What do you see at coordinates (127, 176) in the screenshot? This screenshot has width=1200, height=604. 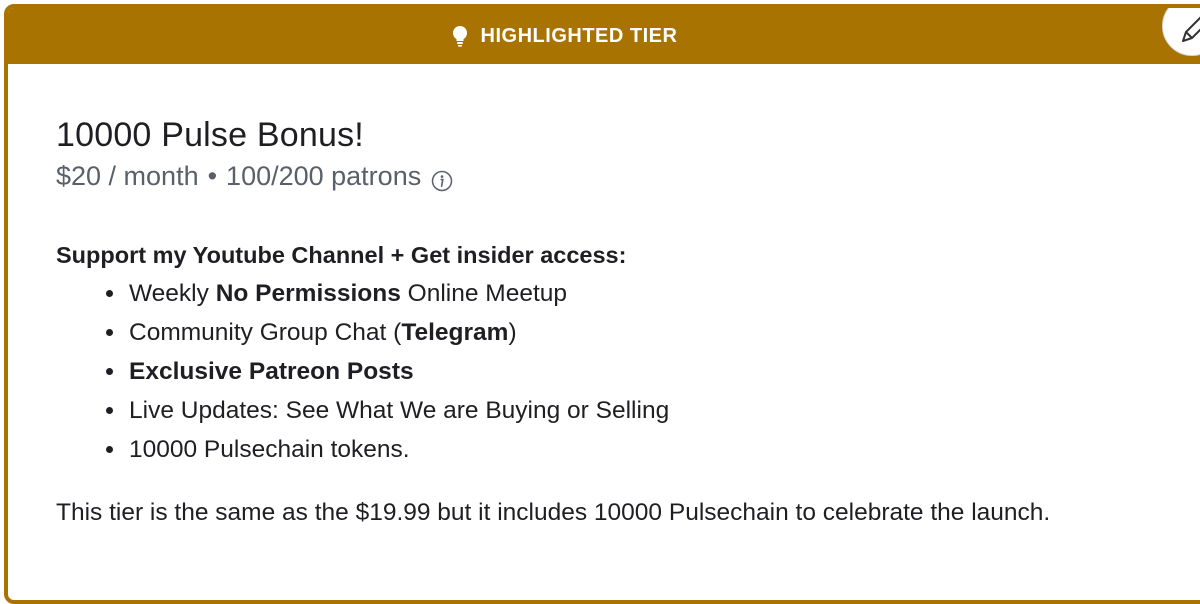 I see `tier-price: $20 / month` at bounding box center [127, 176].